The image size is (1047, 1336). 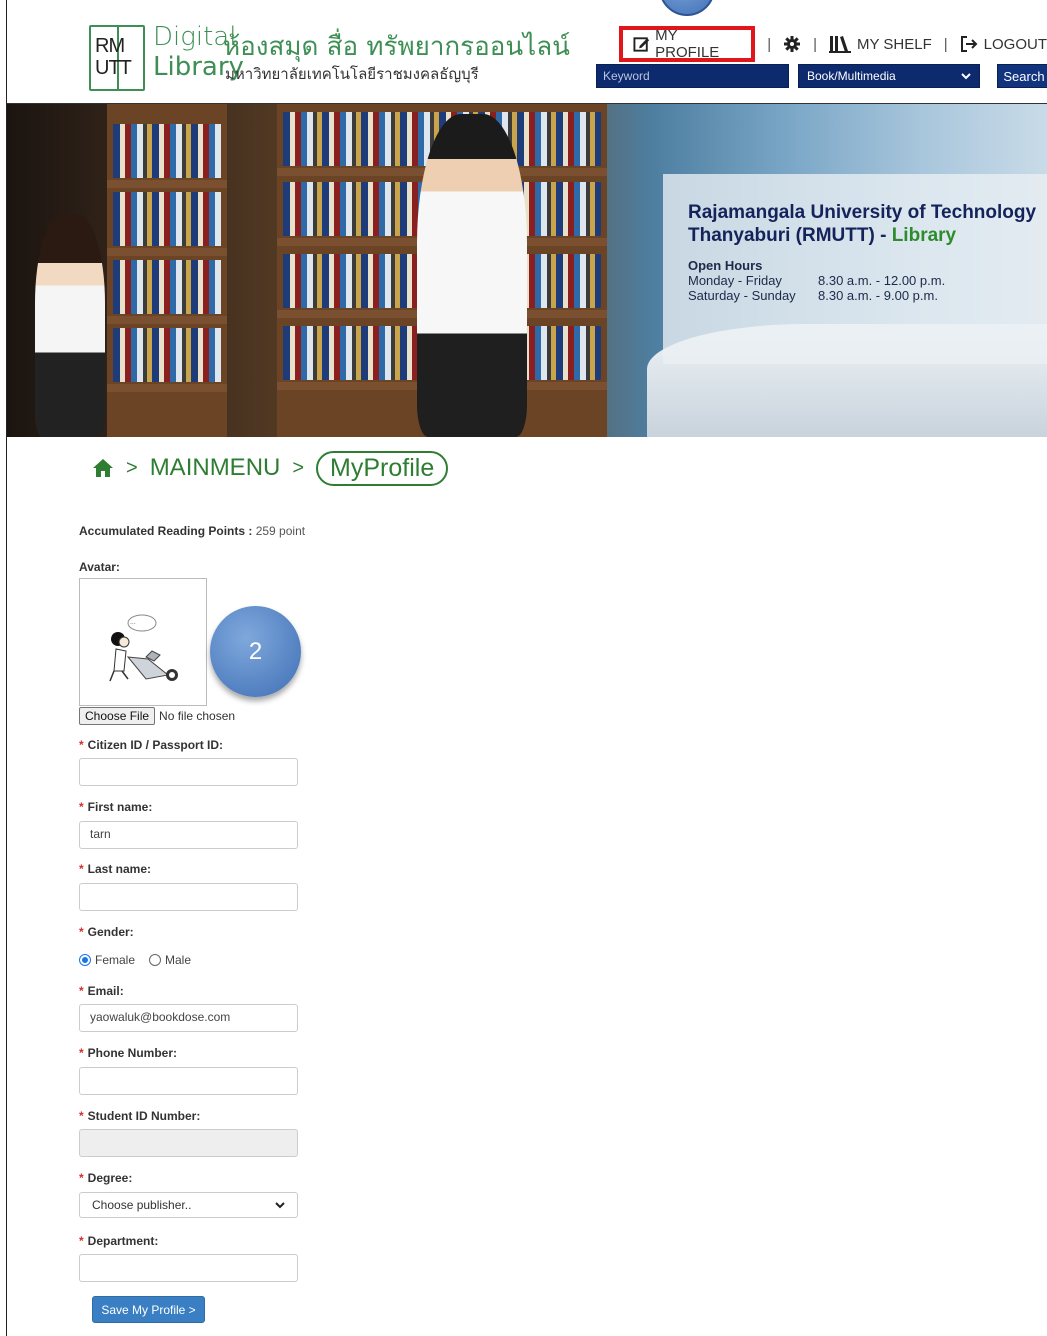 What do you see at coordinates (894, 44) in the screenshot?
I see `my-shelf-label: MY SHELF` at bounding box center [894, 44].